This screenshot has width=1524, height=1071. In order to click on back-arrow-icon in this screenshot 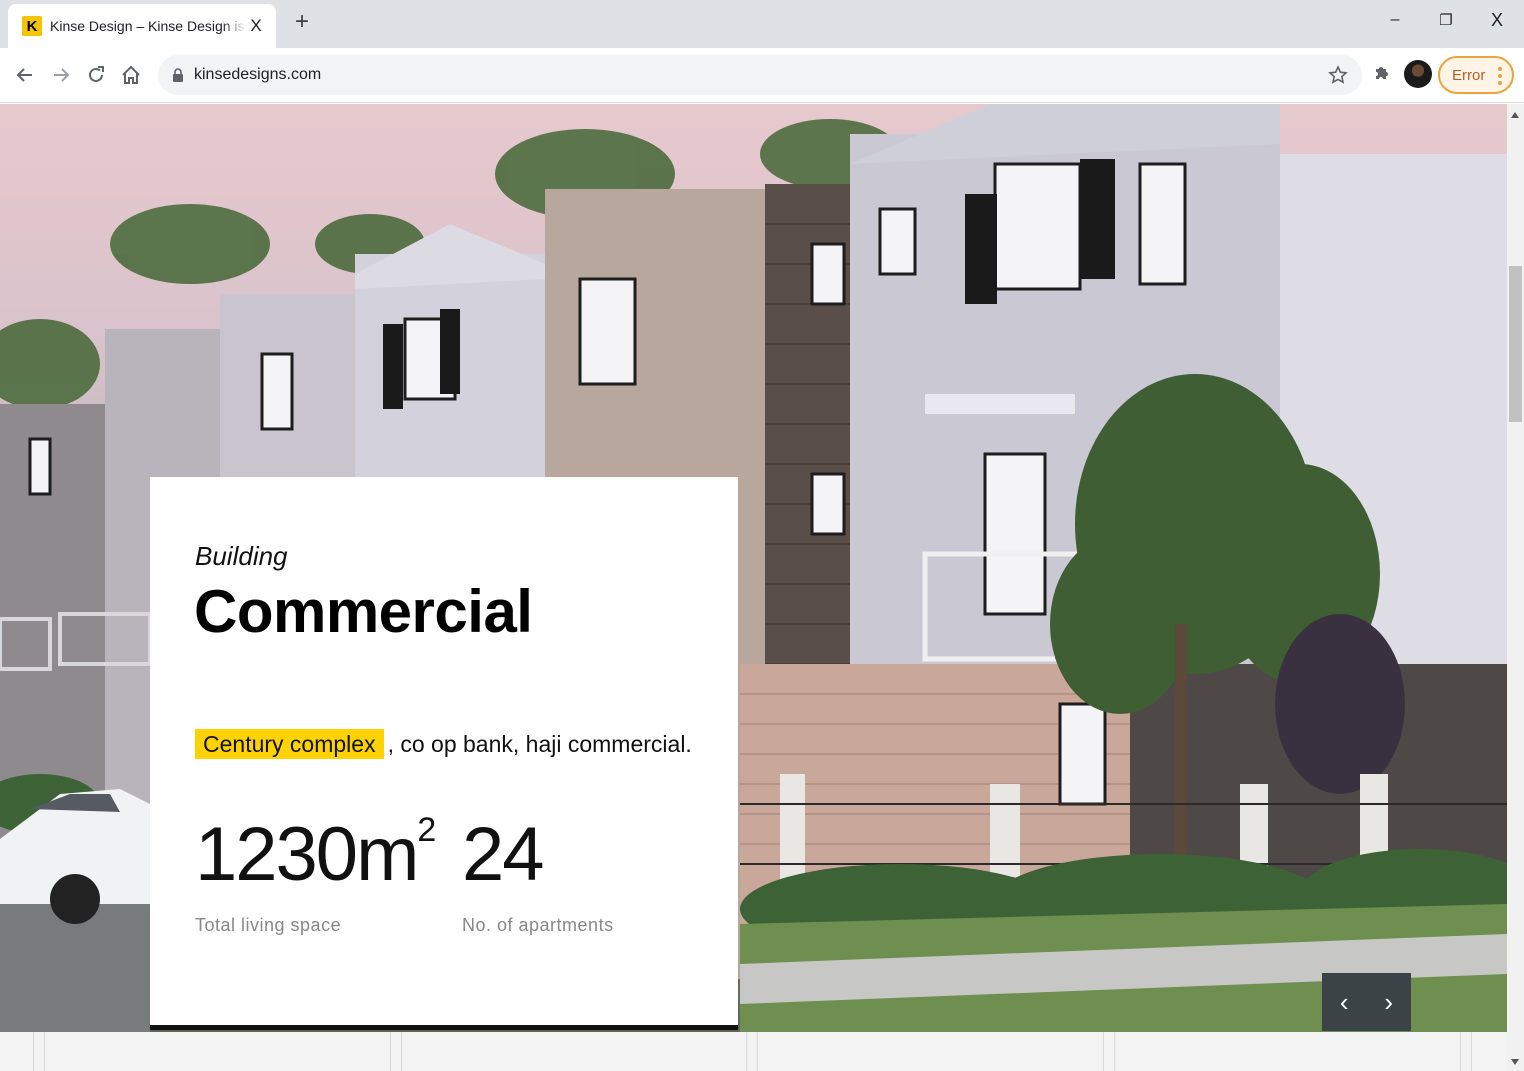, I will do `click(24, 75)`.